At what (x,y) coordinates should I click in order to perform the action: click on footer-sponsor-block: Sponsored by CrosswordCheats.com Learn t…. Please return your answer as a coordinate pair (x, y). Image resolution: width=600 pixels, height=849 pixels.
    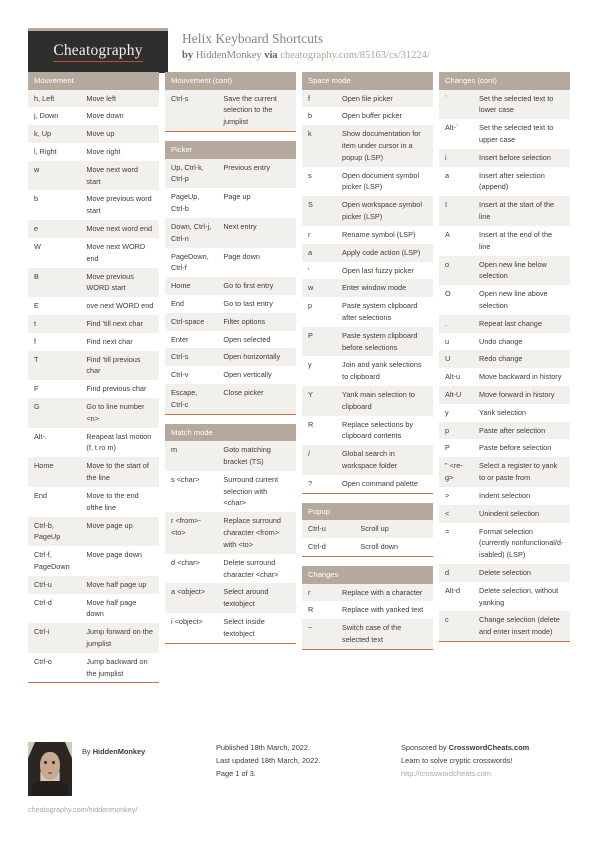
    Looking at the image, I should click on (486, 779).